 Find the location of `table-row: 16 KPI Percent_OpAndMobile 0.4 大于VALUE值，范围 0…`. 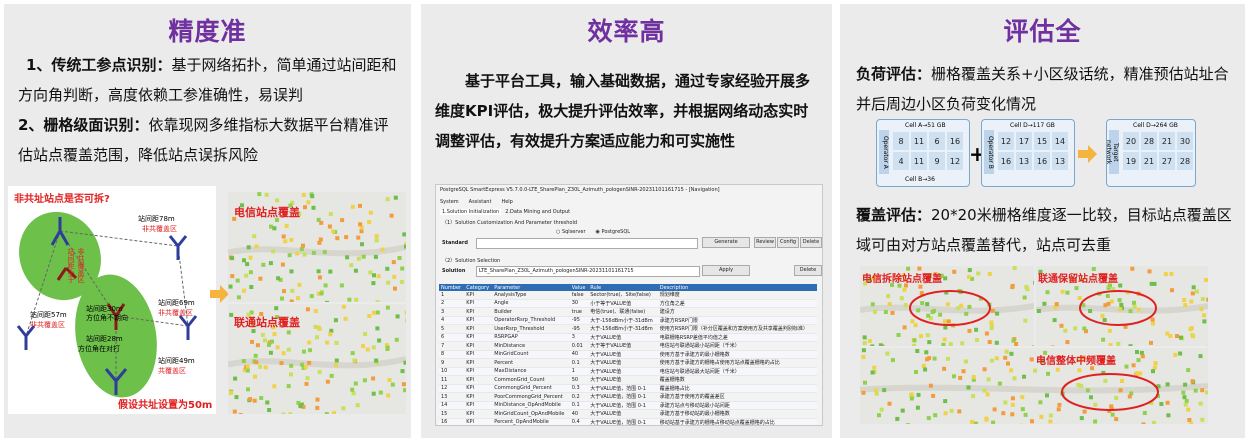

table-row: 16 KPI Percent_OpAndMobile 0.4 大于VALUE值，范围 0… is located at coordinates (628, 421).